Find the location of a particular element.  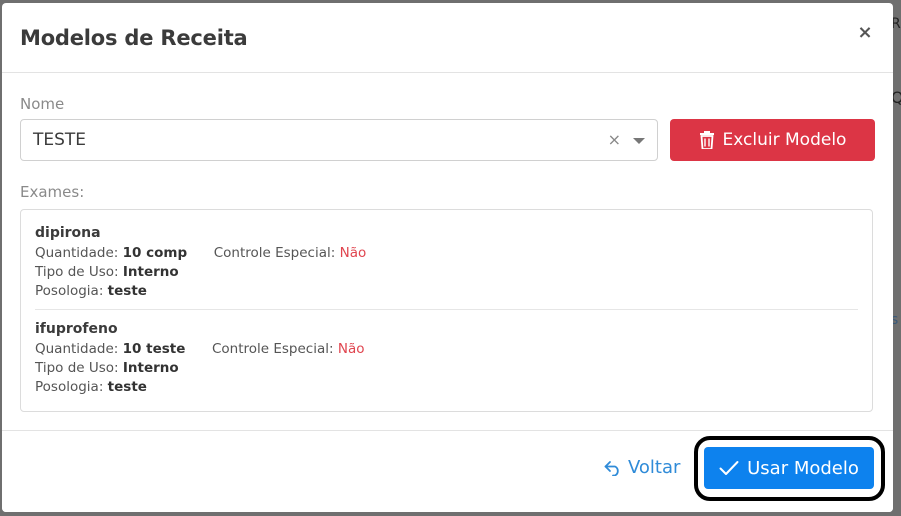

back-label: Voltar is located at coordinates (654, 467).